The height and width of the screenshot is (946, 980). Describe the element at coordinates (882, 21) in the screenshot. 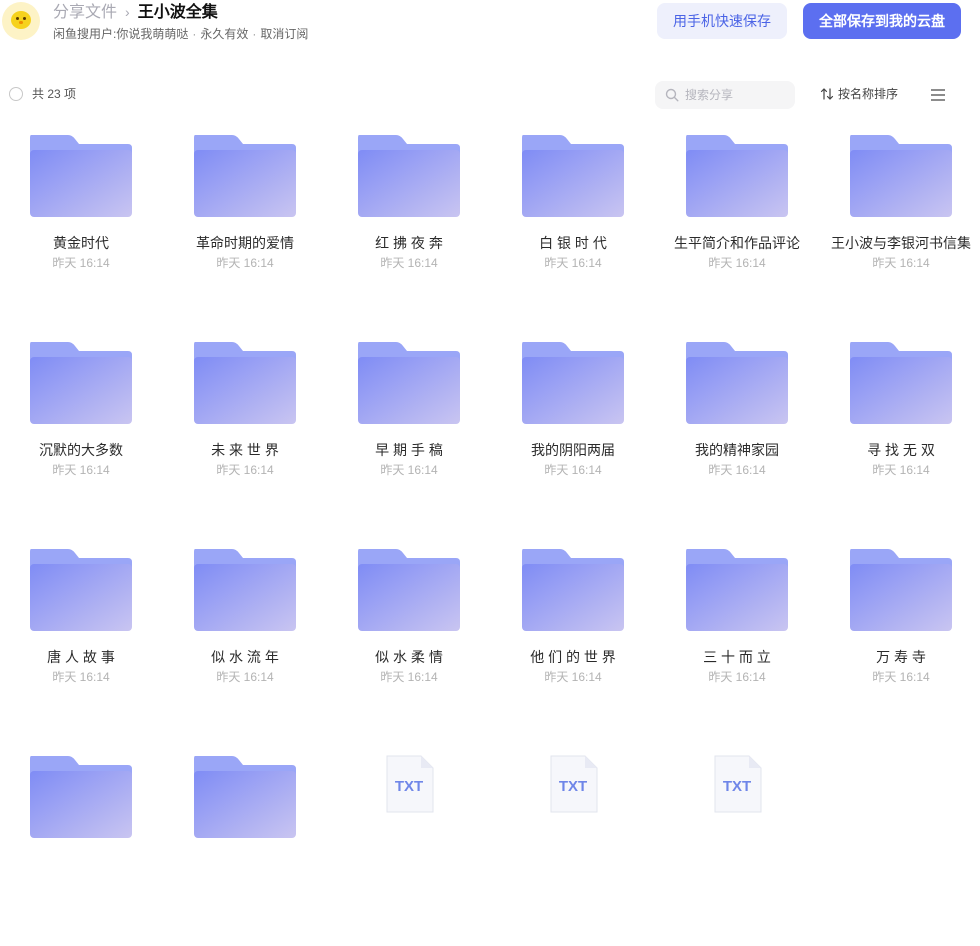

I see `save-all-button: 全部保存到我的云盘` at that location.